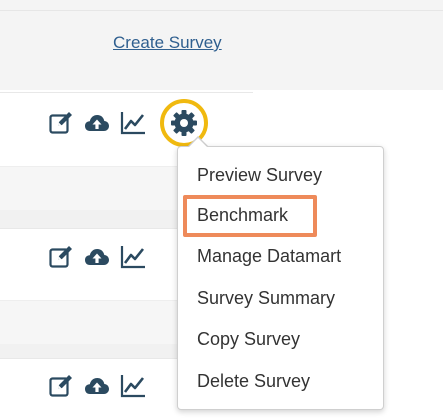 The height and width of the screenshot is (419, 443). What do you see at coordinates (250, 216) in the screenshot?
I see `benchmark-highlight-box` at bounding box center [250, 216].